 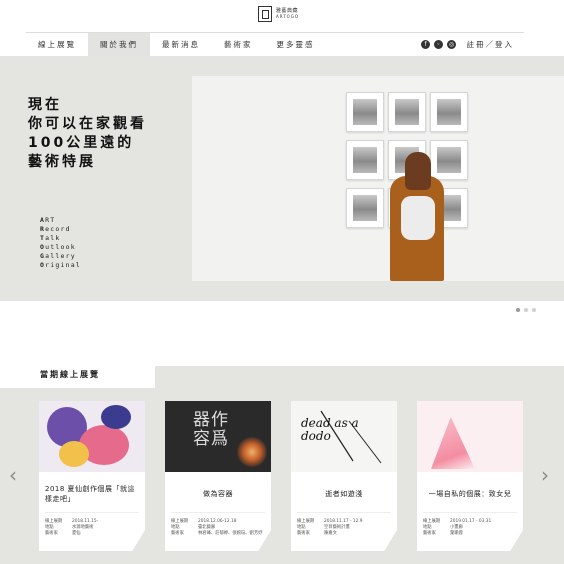 What do you see at coordinates (296, 44) in the screenshot?
I see `nav-item-inspiration: 更多靈感` at bounding box center [296, 44].